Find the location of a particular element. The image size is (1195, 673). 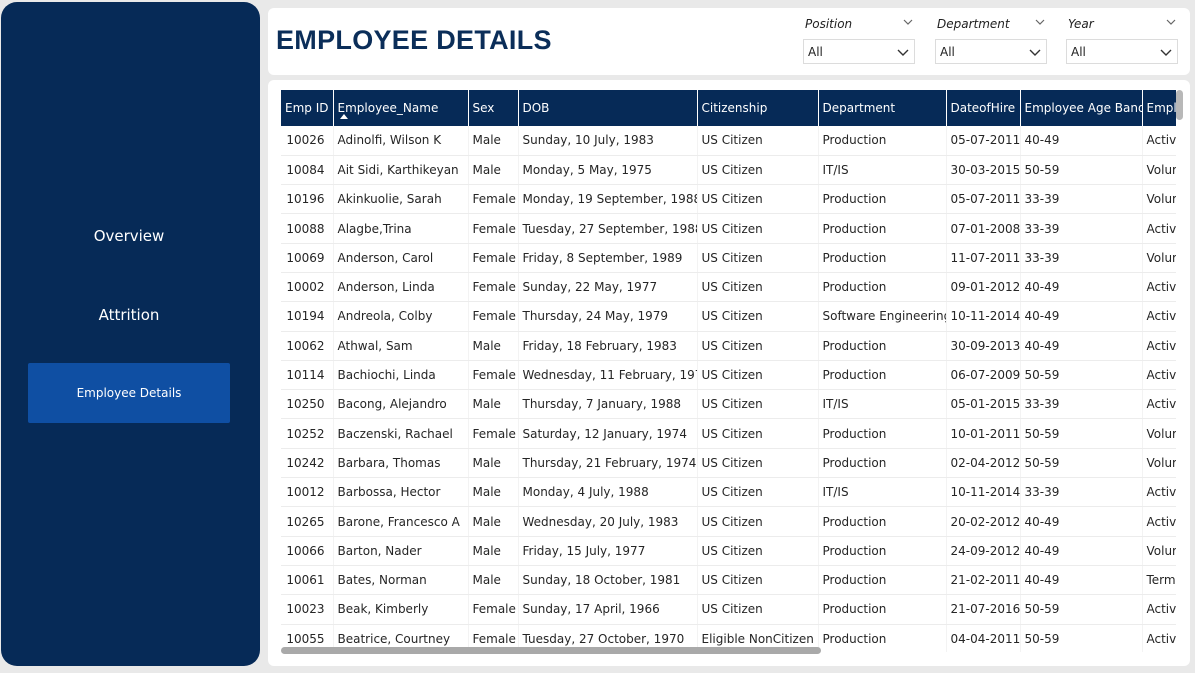

table-cell: 10250 is located at coordinates (307, 404).